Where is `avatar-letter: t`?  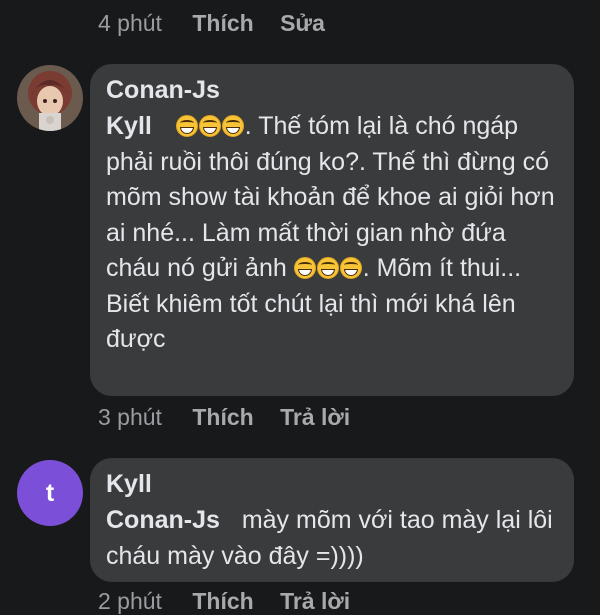
avatar-letter: t is located at coordinates (50, 492).